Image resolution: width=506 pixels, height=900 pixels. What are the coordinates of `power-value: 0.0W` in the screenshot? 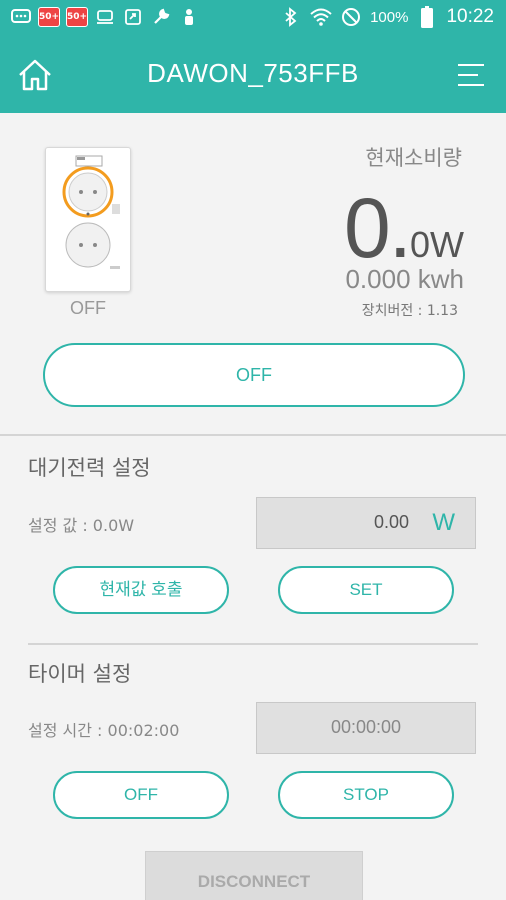 It's located at (404, 228).